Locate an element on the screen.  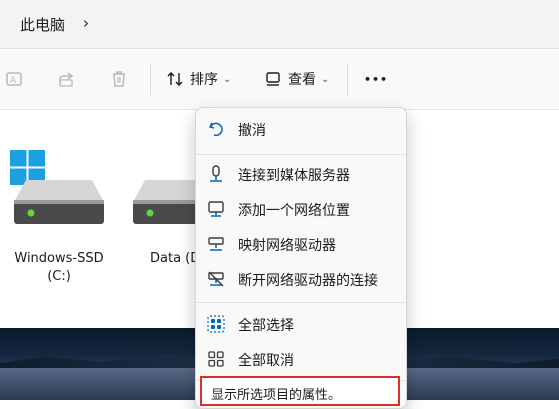
delete-icon is located at coordinates (119, 79).